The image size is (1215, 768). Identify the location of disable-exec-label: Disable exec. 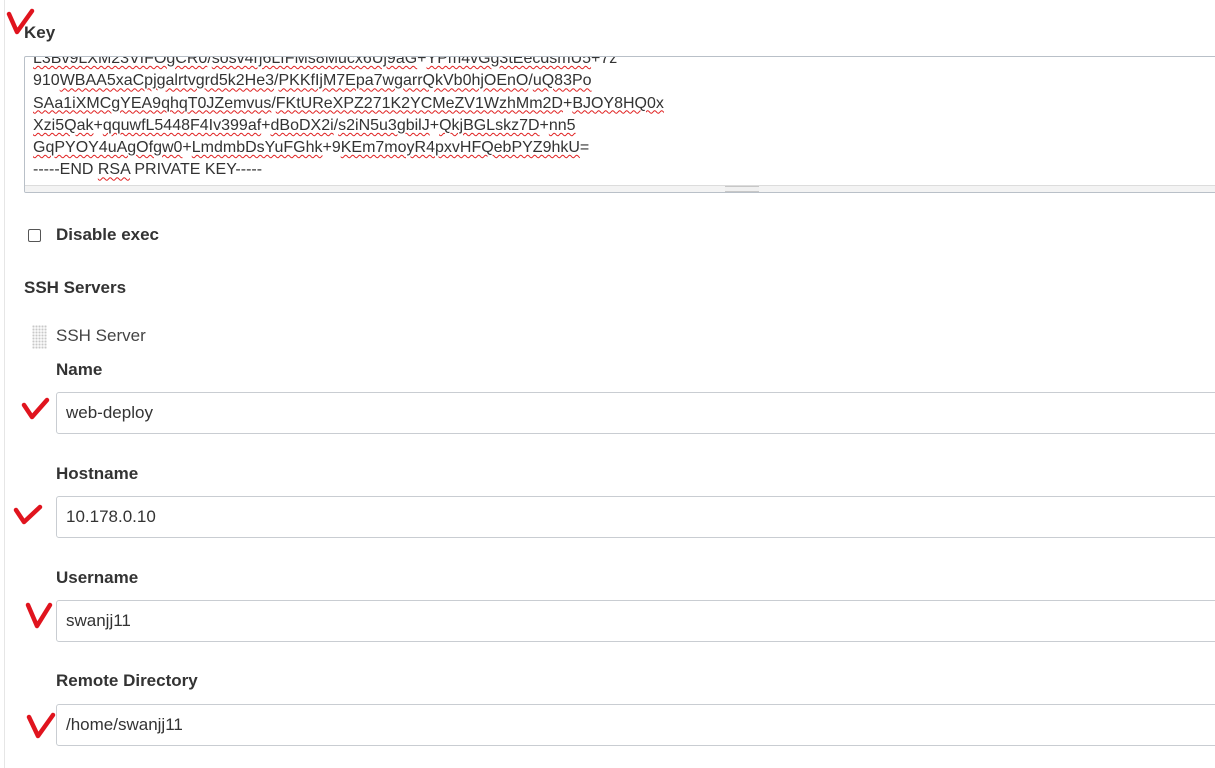
(107, 235).